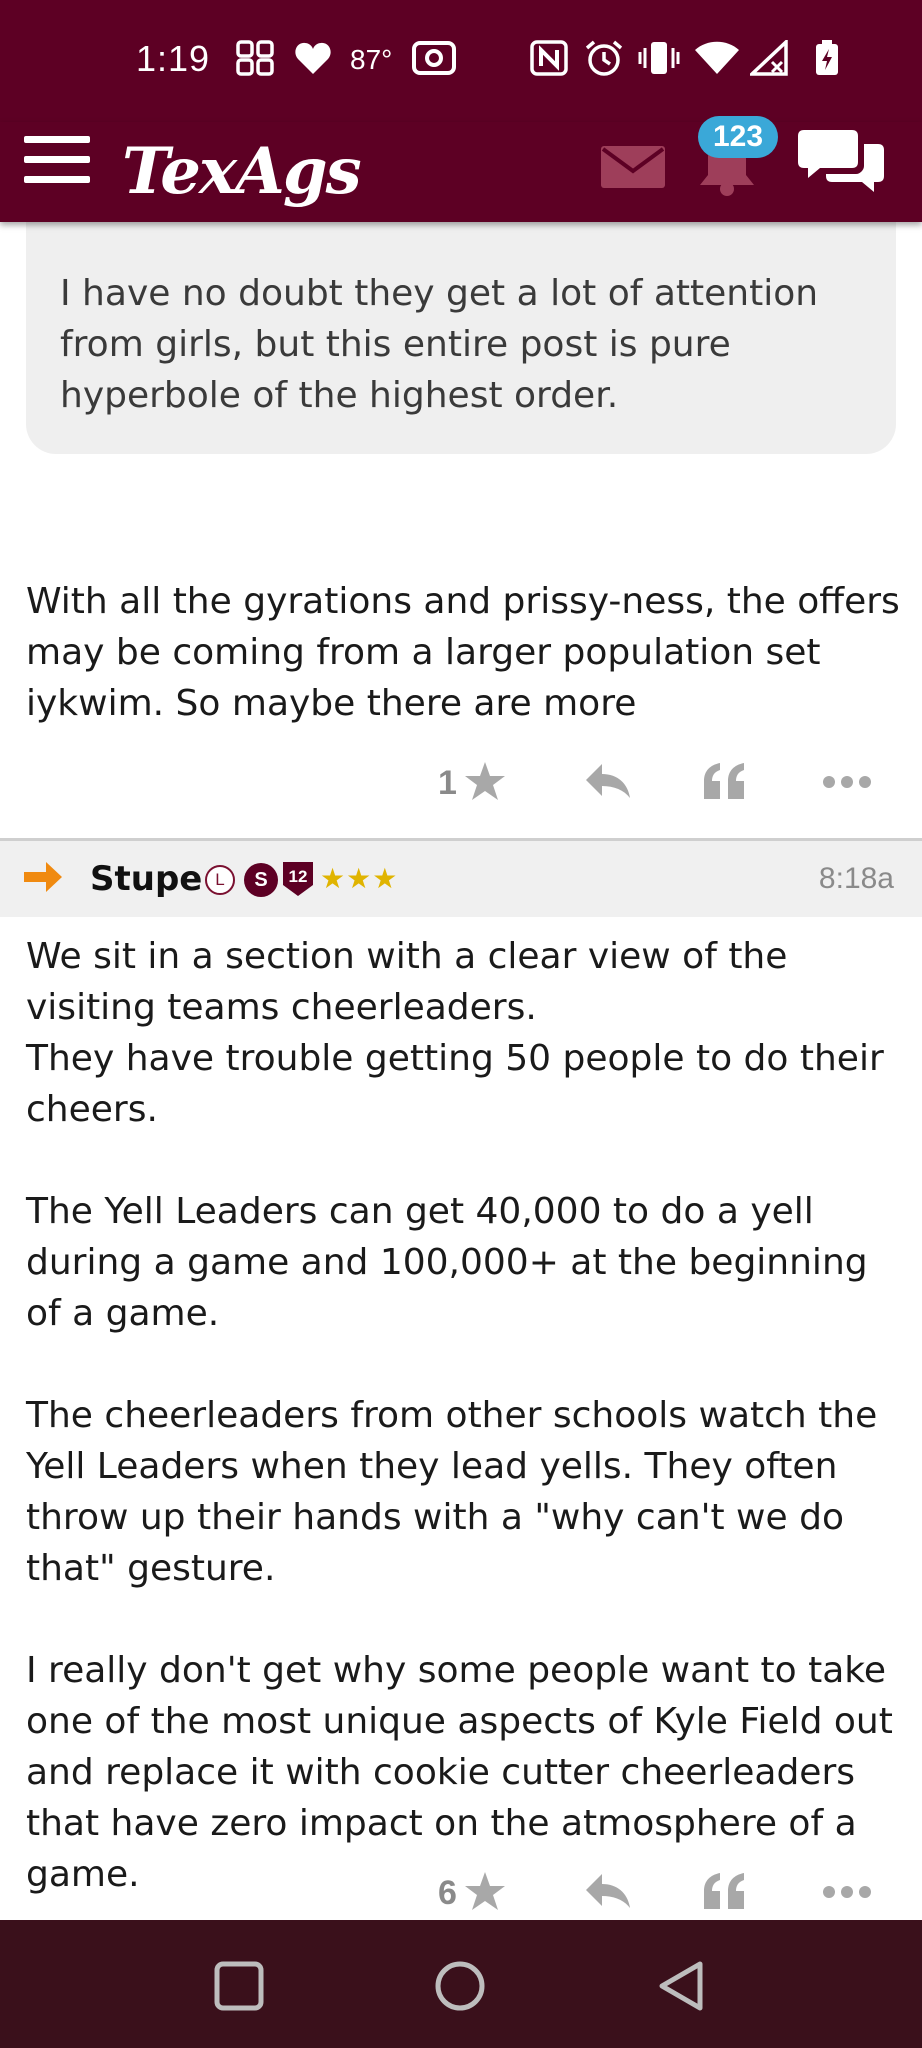  Describe the element at coordinates (856, 878) in the screenshot. I see `post-time: 8:18a` at that location.